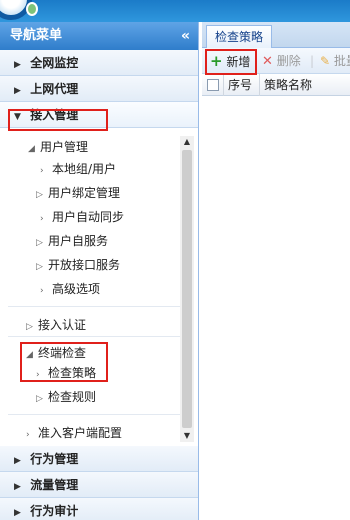 The width and height of the screenshot is (350, 520). Describe the element at coordinates (54, 89) in the screenshot. I see `nav-section-label: 上网代理` at that location.